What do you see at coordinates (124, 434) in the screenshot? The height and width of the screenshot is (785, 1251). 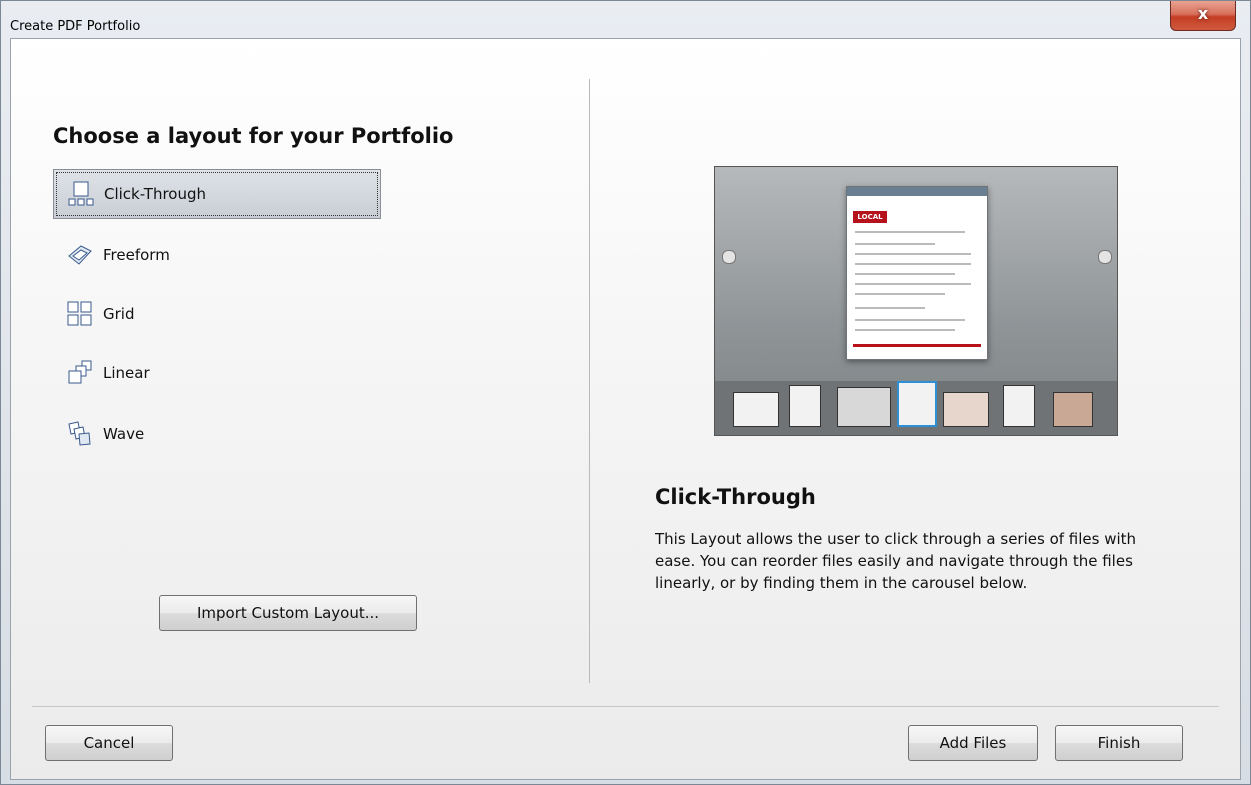 I see `layout-option-label: Wave` at bounding box center [124, 434].